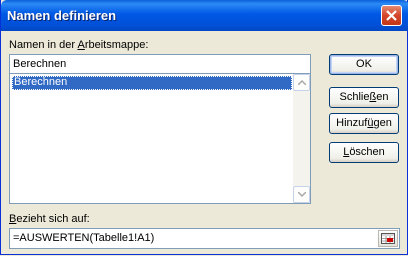  What do you see at coordinates (204, 15) in the screenshot?
I see `titlebar: Namen definieren` at bounding box center [204, 15].